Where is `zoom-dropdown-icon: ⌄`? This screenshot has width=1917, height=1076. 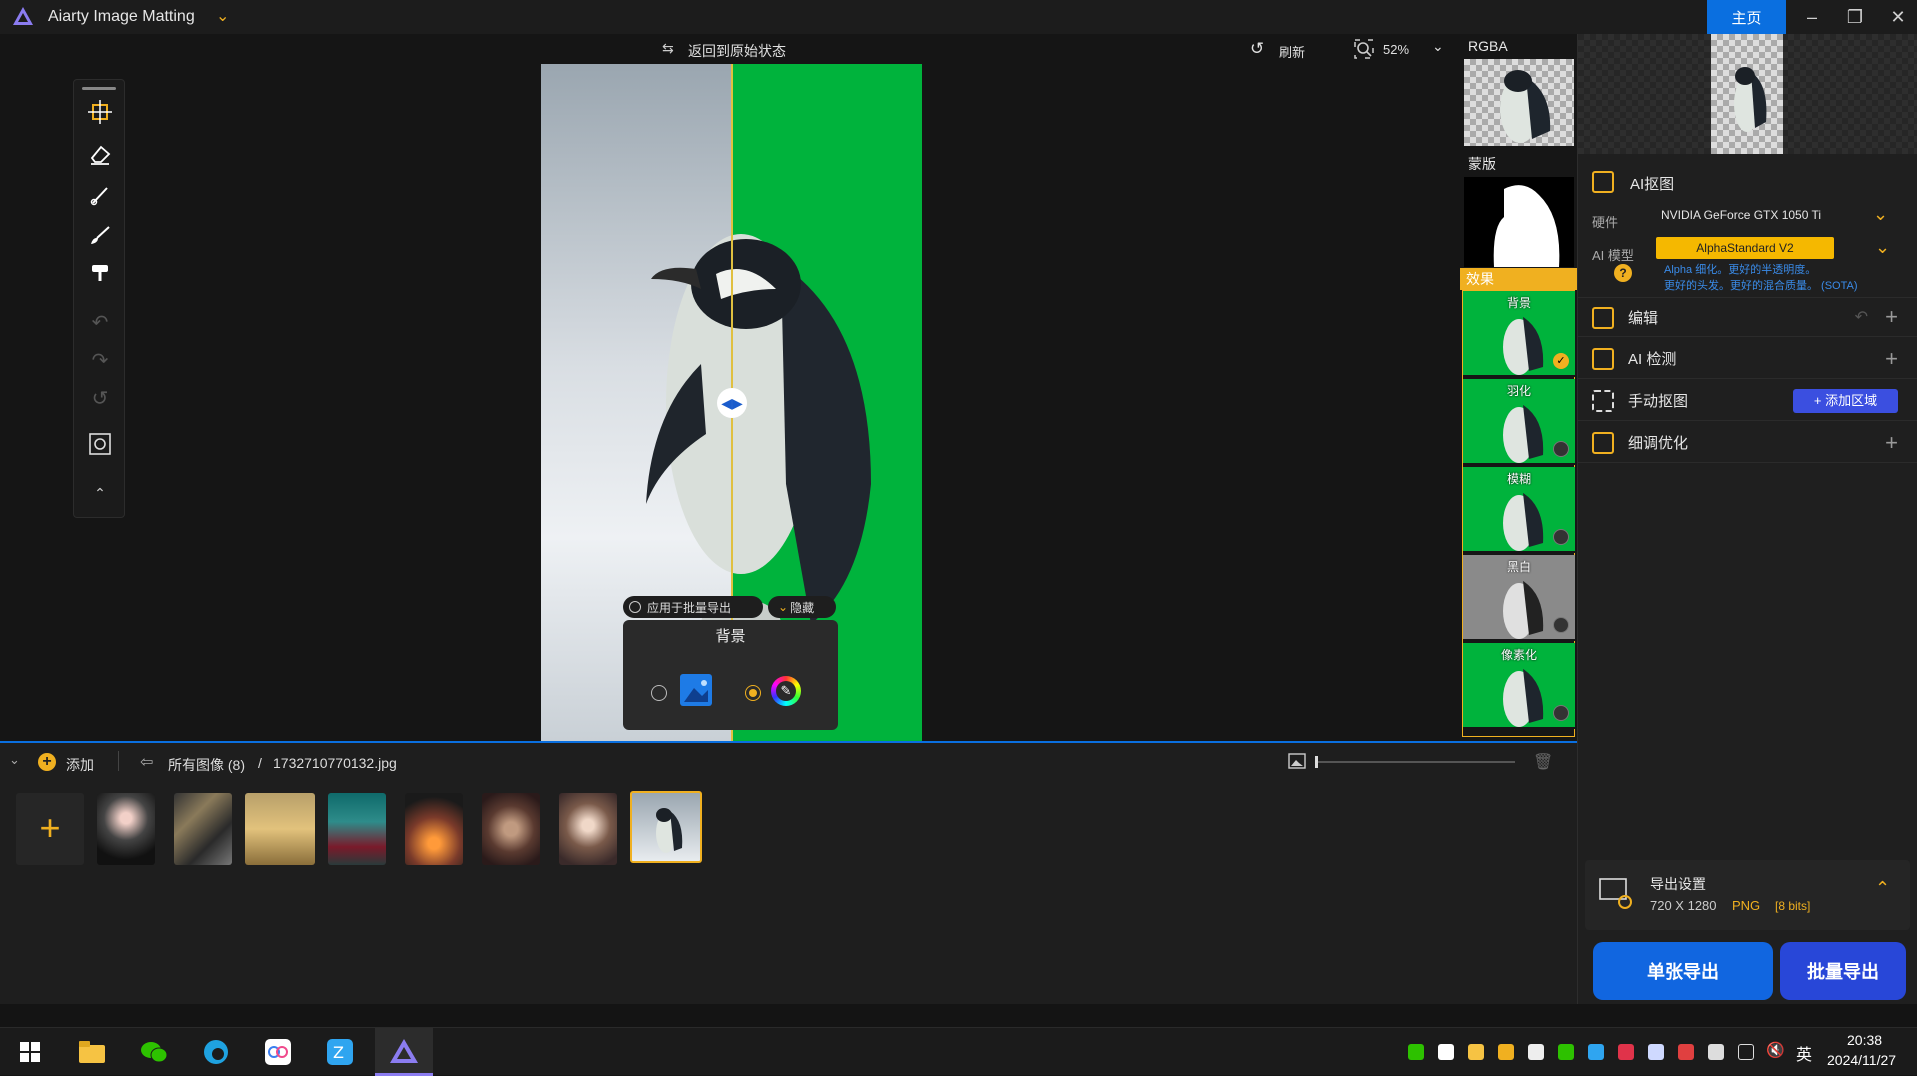
zoom-dropdown-icon: ⌄ is located at coordinates (1438, 46).